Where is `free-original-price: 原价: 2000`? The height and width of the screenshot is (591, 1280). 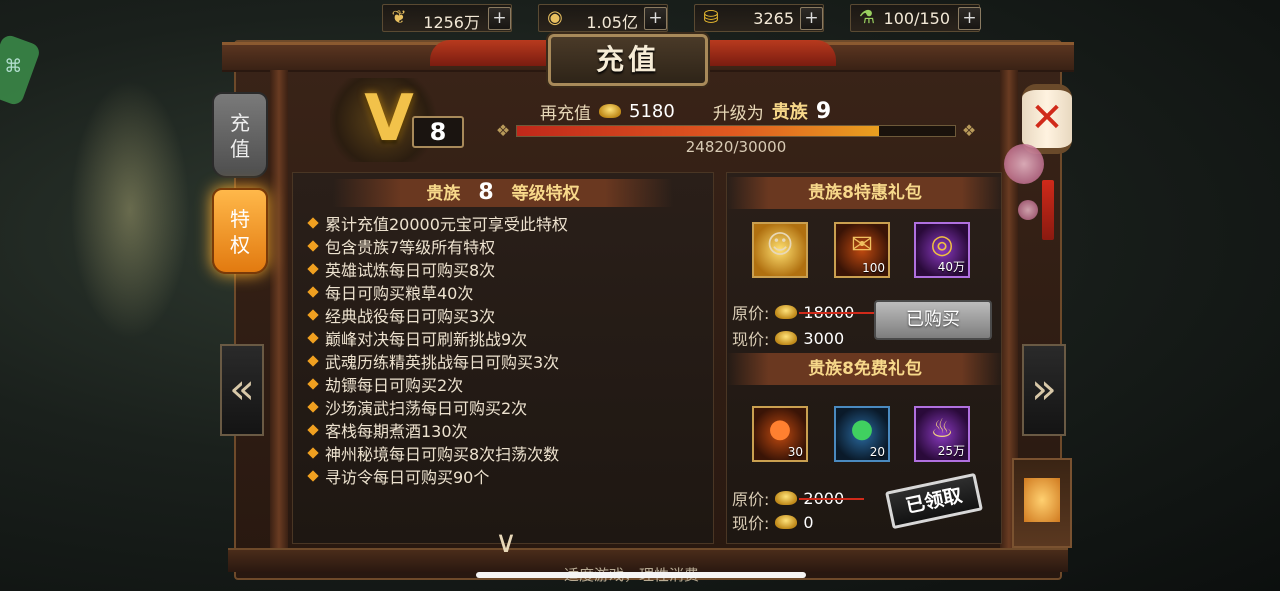 free-original-price: 原价: 2000 is located at coordinates (798, 498).